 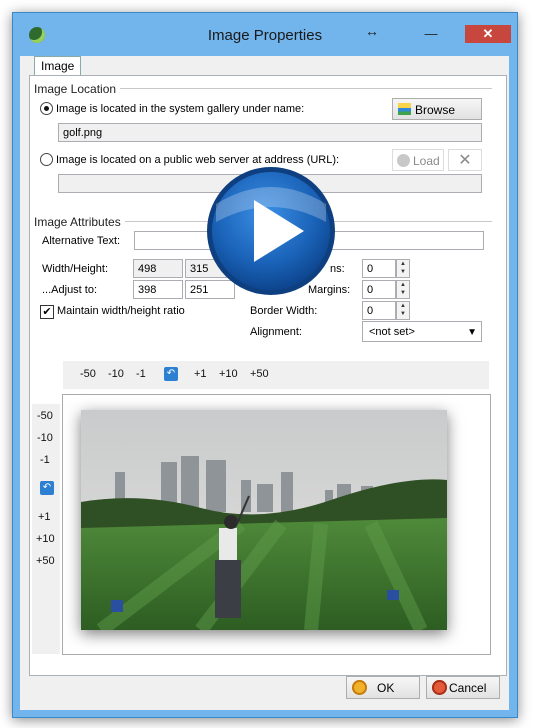 What do you see at coordinates (158, 268) in the screenshot?
I see `width-field: 498` at bounding box center [158, 268].